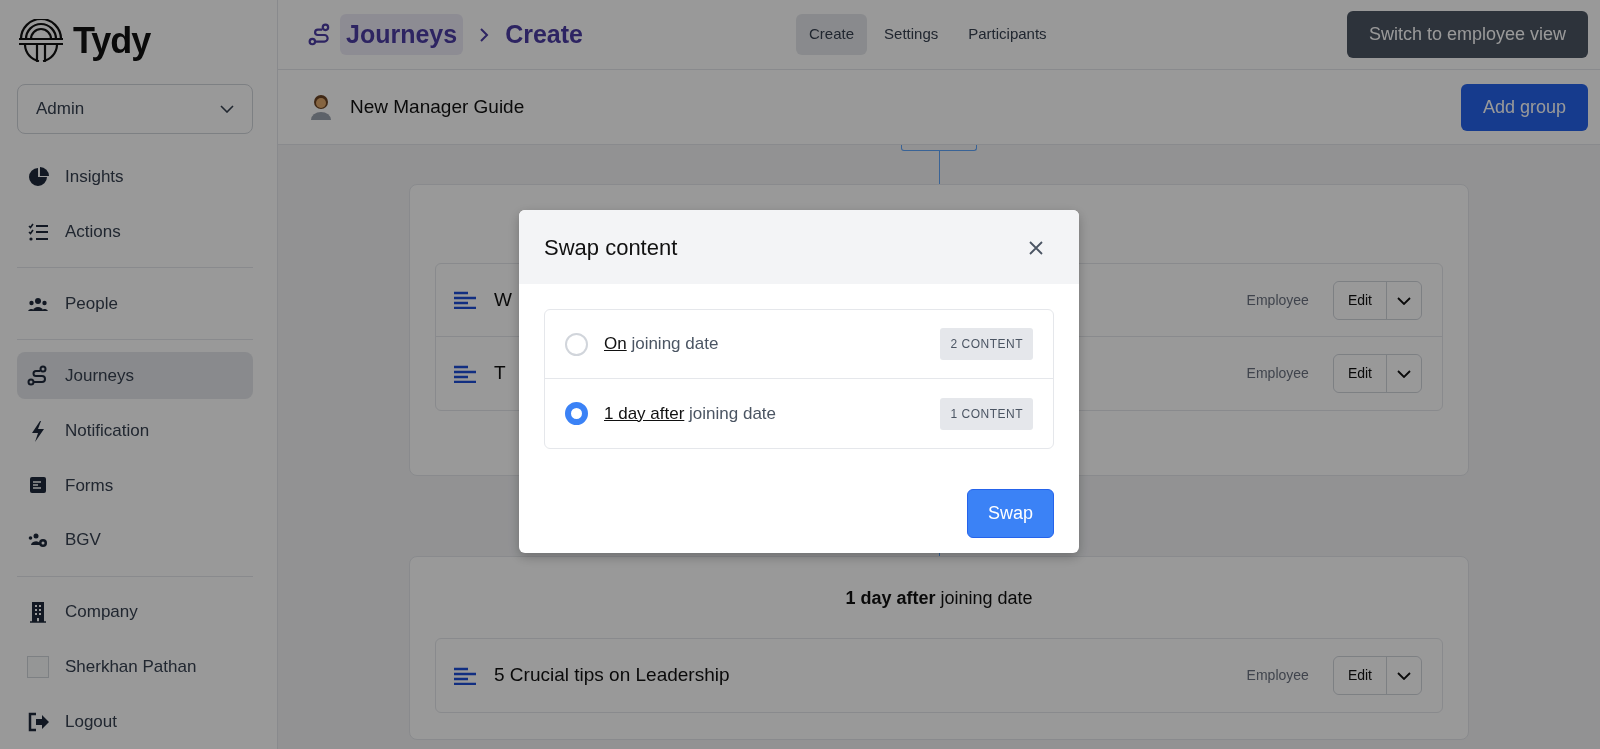 The image size is (1600, 749). What do you see at coordinates (135, 376) in the screenshot?
I see `sidebar-item: Journeys` at bounding box center [135, 376].